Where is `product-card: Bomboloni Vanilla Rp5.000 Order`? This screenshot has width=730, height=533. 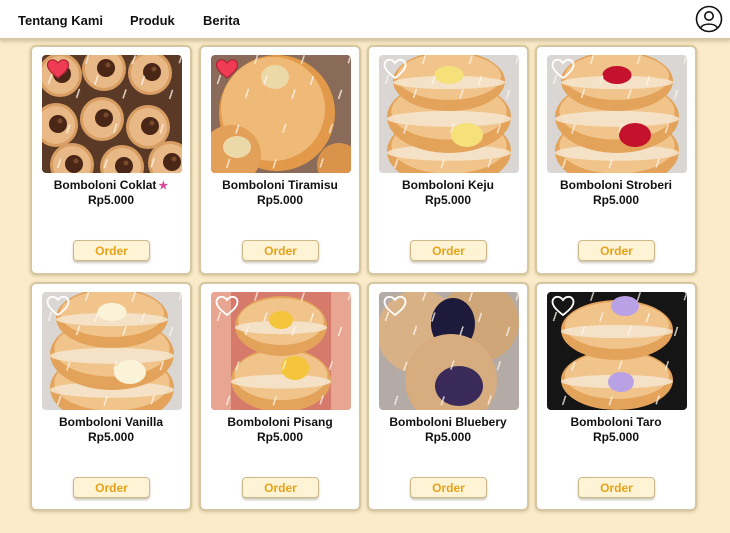 product-card: Bomboloni Vanilla Rp5.000 Order is located at coordinates (111, 396).